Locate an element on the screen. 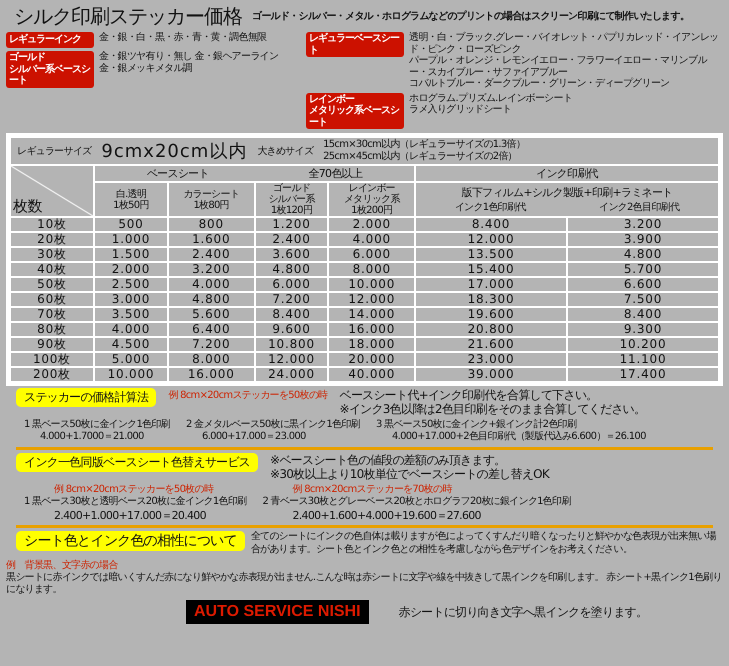  row-header: 50枚 is located at coordinates (52, 284).